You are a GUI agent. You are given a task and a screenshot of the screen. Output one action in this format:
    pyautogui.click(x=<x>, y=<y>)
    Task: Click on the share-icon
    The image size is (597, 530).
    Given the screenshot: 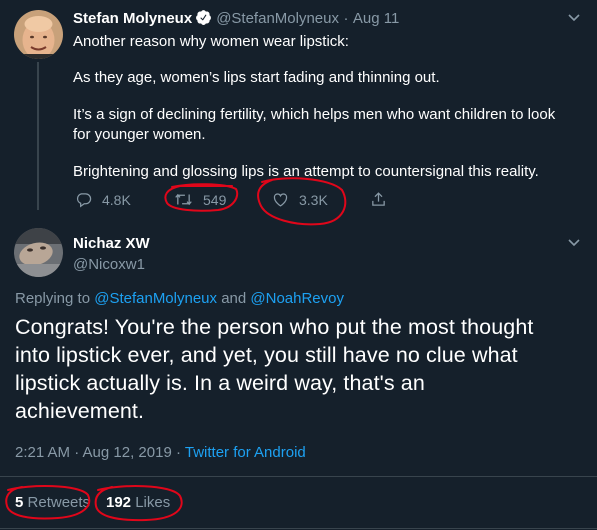 What is the action you would take?
    pyautogui.click(x=378, y=199)
    